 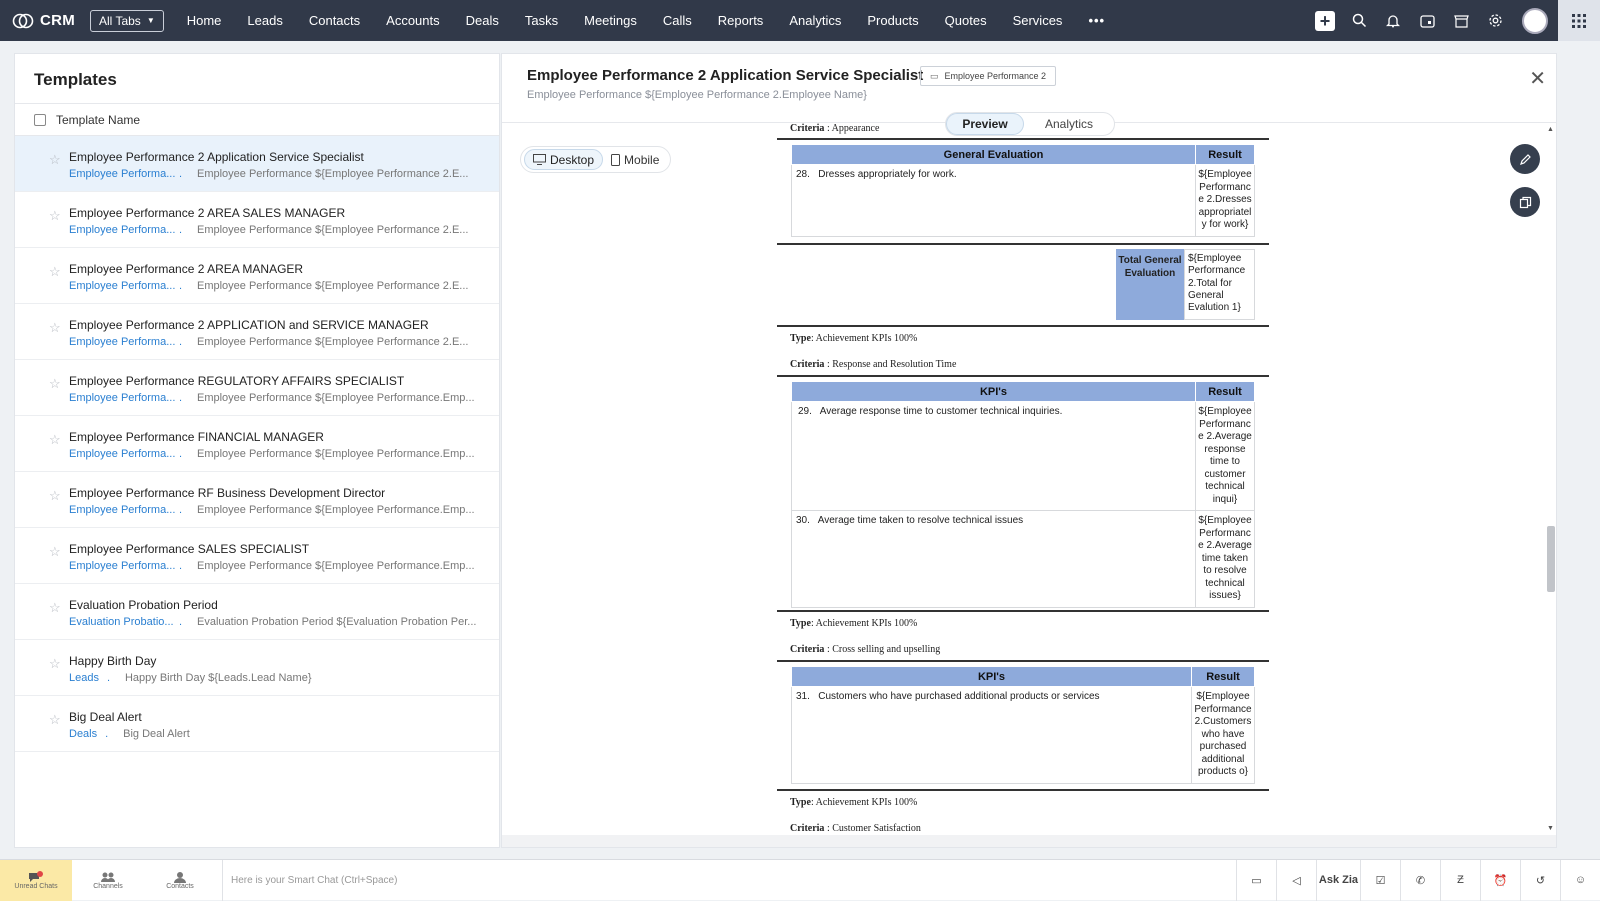 I want to click on type-line: Type: Achievement KPIs 100%, so click(x=854, y=623).